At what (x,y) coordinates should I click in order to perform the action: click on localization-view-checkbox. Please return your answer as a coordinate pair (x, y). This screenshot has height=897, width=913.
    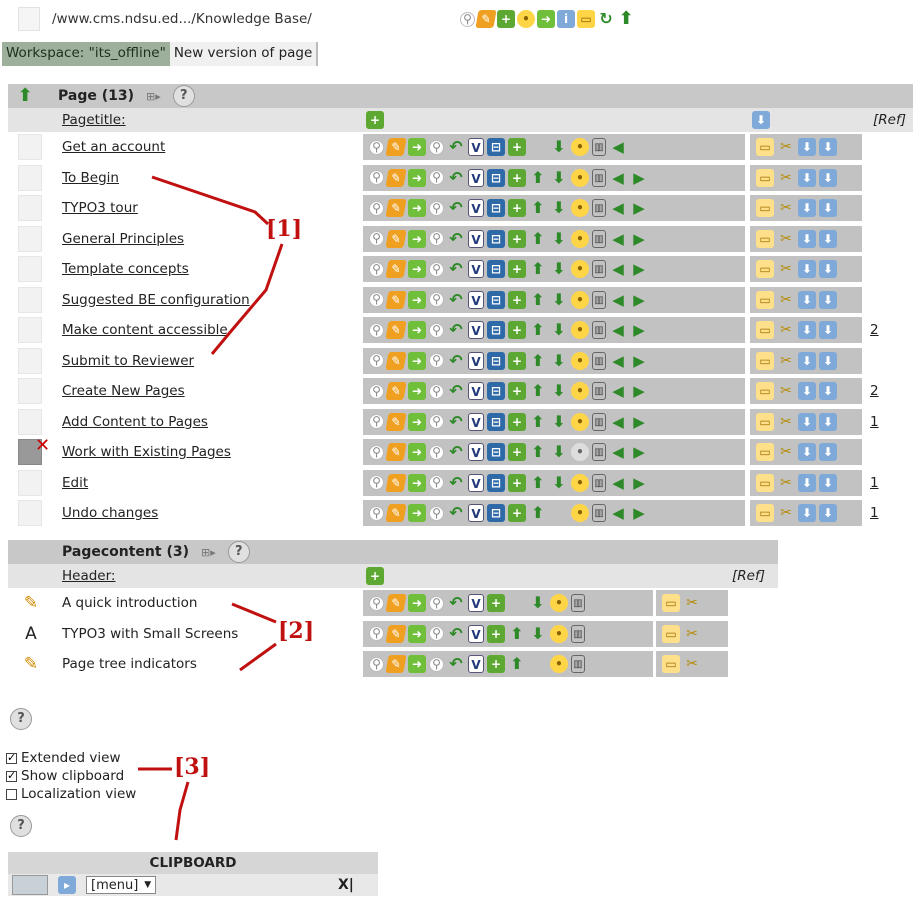
    Looking at the image, I should click on (11, 794).